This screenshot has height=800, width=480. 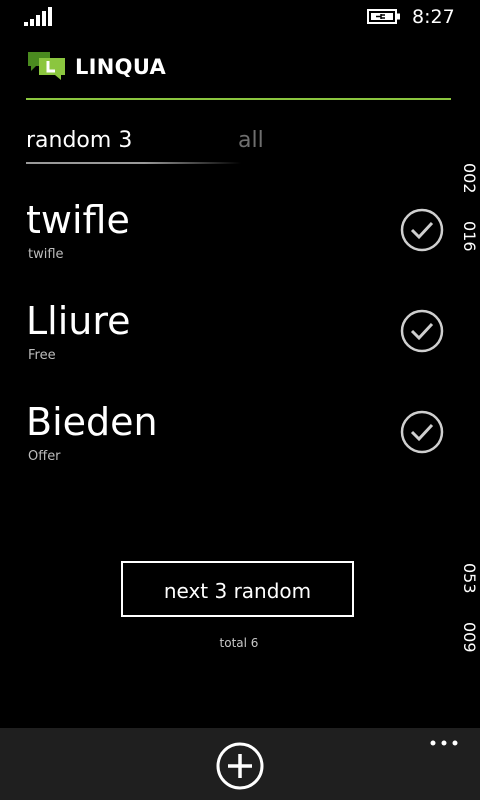 What do you see at coordinates (235, 445) in the screenshot?
I see `word-list-item: Bieden Offer` at bounding box center [235, 445].